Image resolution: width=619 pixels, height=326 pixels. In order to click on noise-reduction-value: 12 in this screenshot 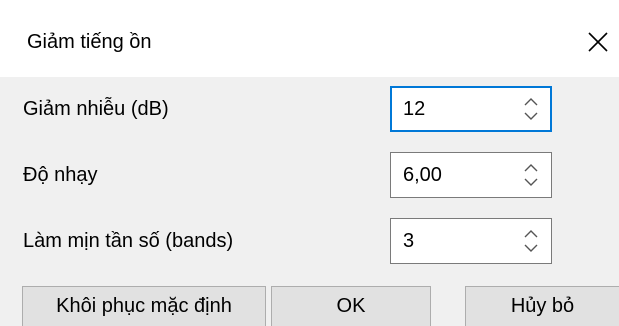, I will do `click(414, 109)`.